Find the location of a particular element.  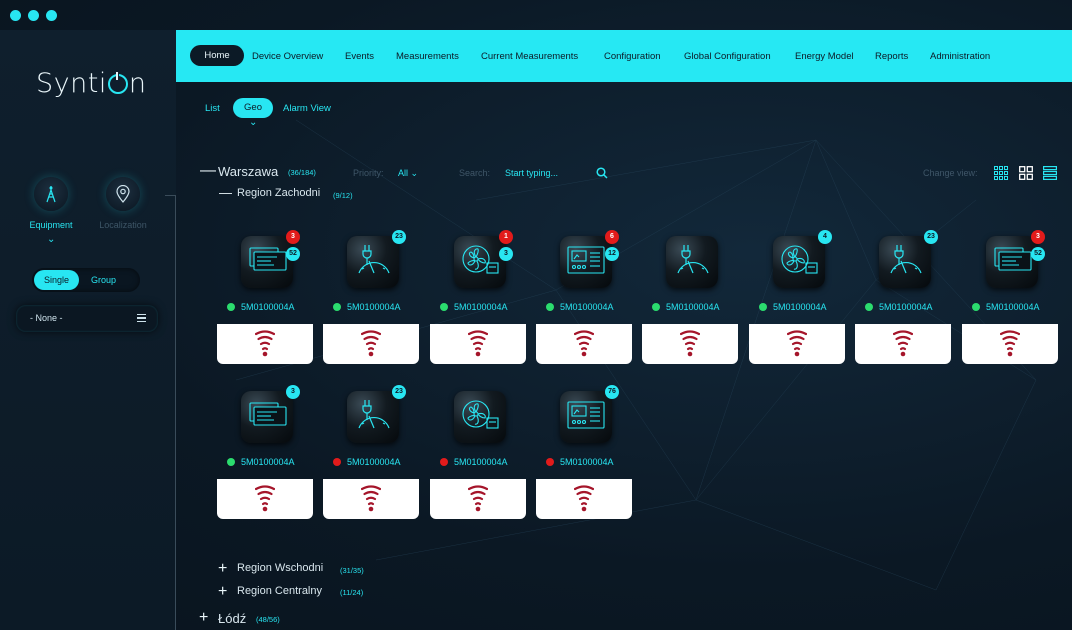

nav-home: Home is located at coordinates (217, 55).